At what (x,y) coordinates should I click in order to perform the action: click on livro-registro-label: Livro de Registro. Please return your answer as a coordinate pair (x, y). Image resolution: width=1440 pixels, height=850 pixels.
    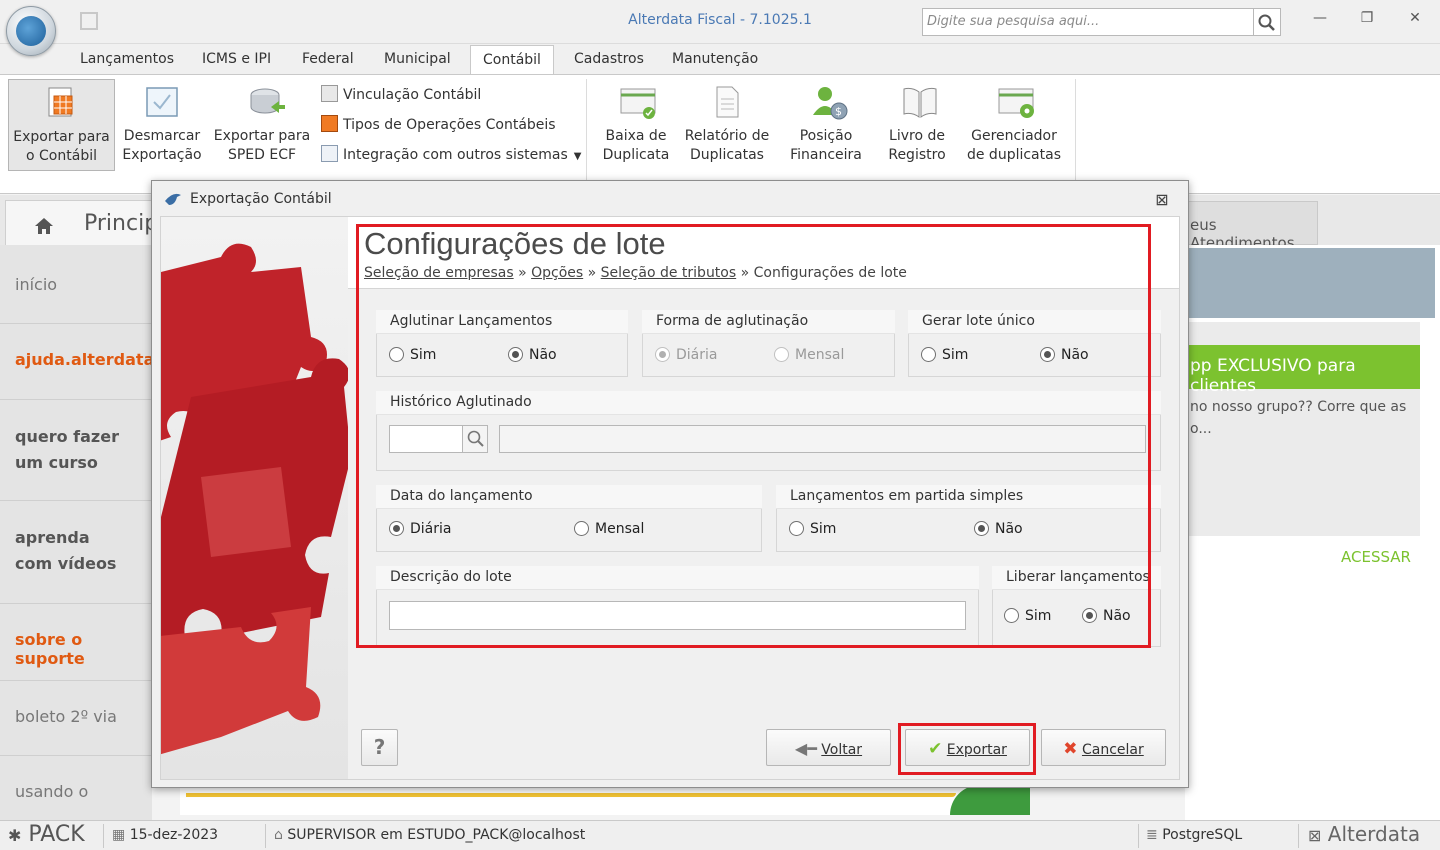
    Looking at the image, I should click on (917, 145).